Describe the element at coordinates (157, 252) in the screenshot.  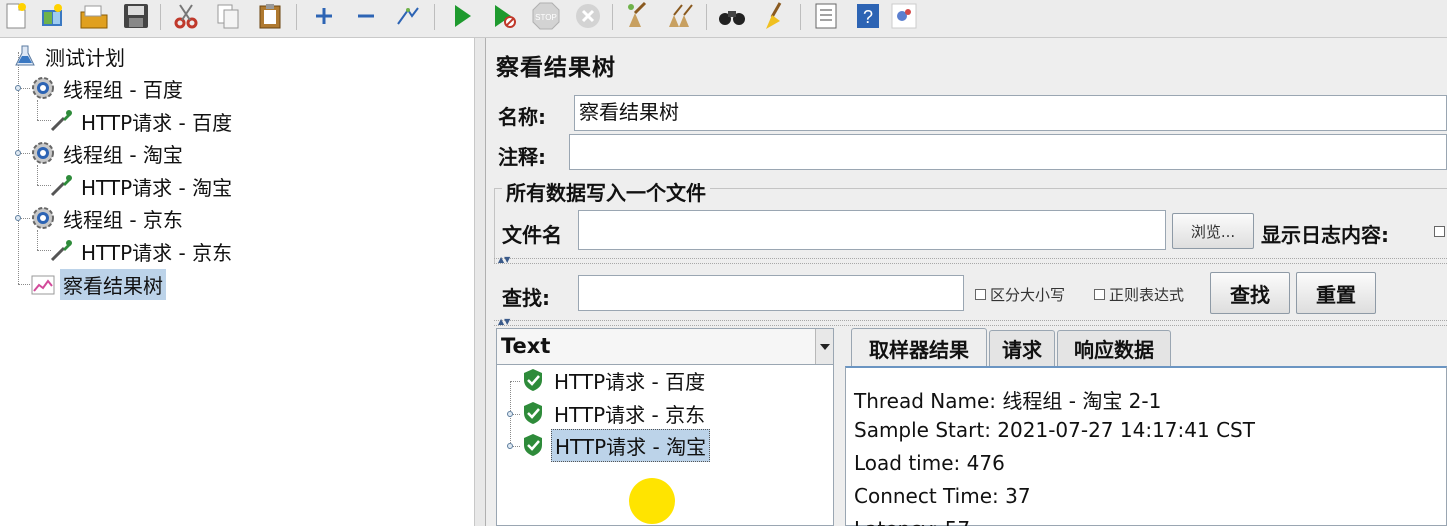
I see `tree-node-label: HTTP请求 - 京东` at that location.